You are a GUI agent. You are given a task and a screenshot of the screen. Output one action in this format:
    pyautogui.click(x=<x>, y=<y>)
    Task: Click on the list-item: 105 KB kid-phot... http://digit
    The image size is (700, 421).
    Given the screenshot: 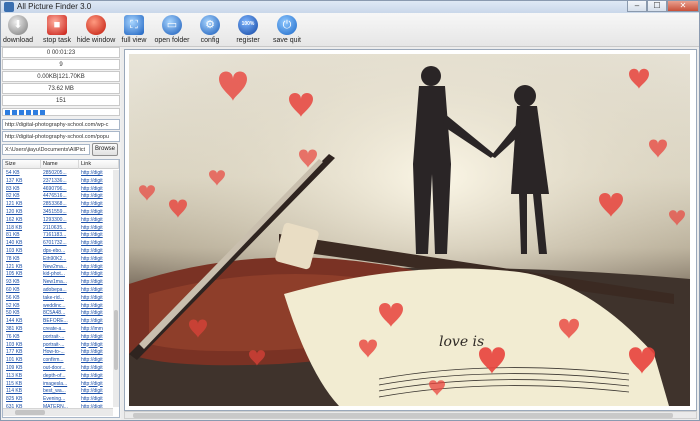 What is the action you would take?
    pyautogui.click(x=58, y=275)
    